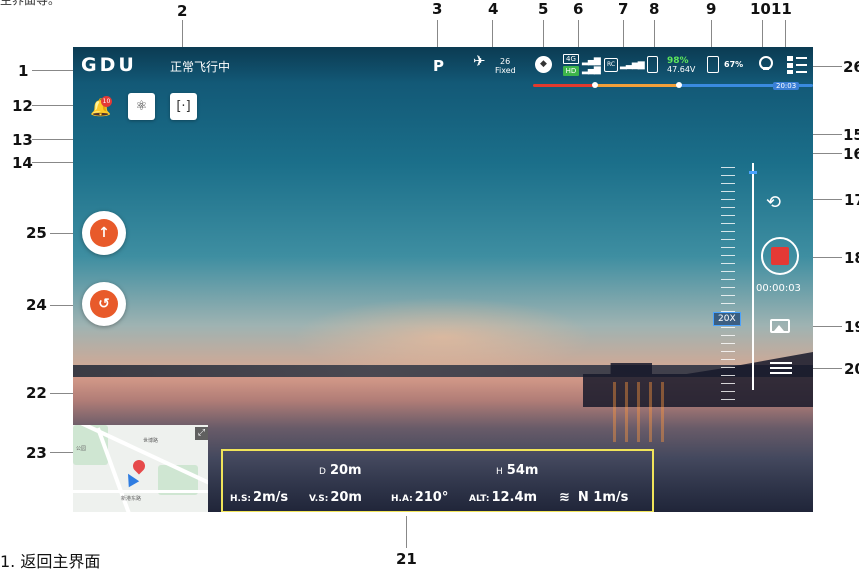 Image resolution: width=859 pixels, height=572 pixels. What do you see at coordinates (781, 9) in the screenshot?
I see `callout-11: 11` at bounding box center [781, 9].